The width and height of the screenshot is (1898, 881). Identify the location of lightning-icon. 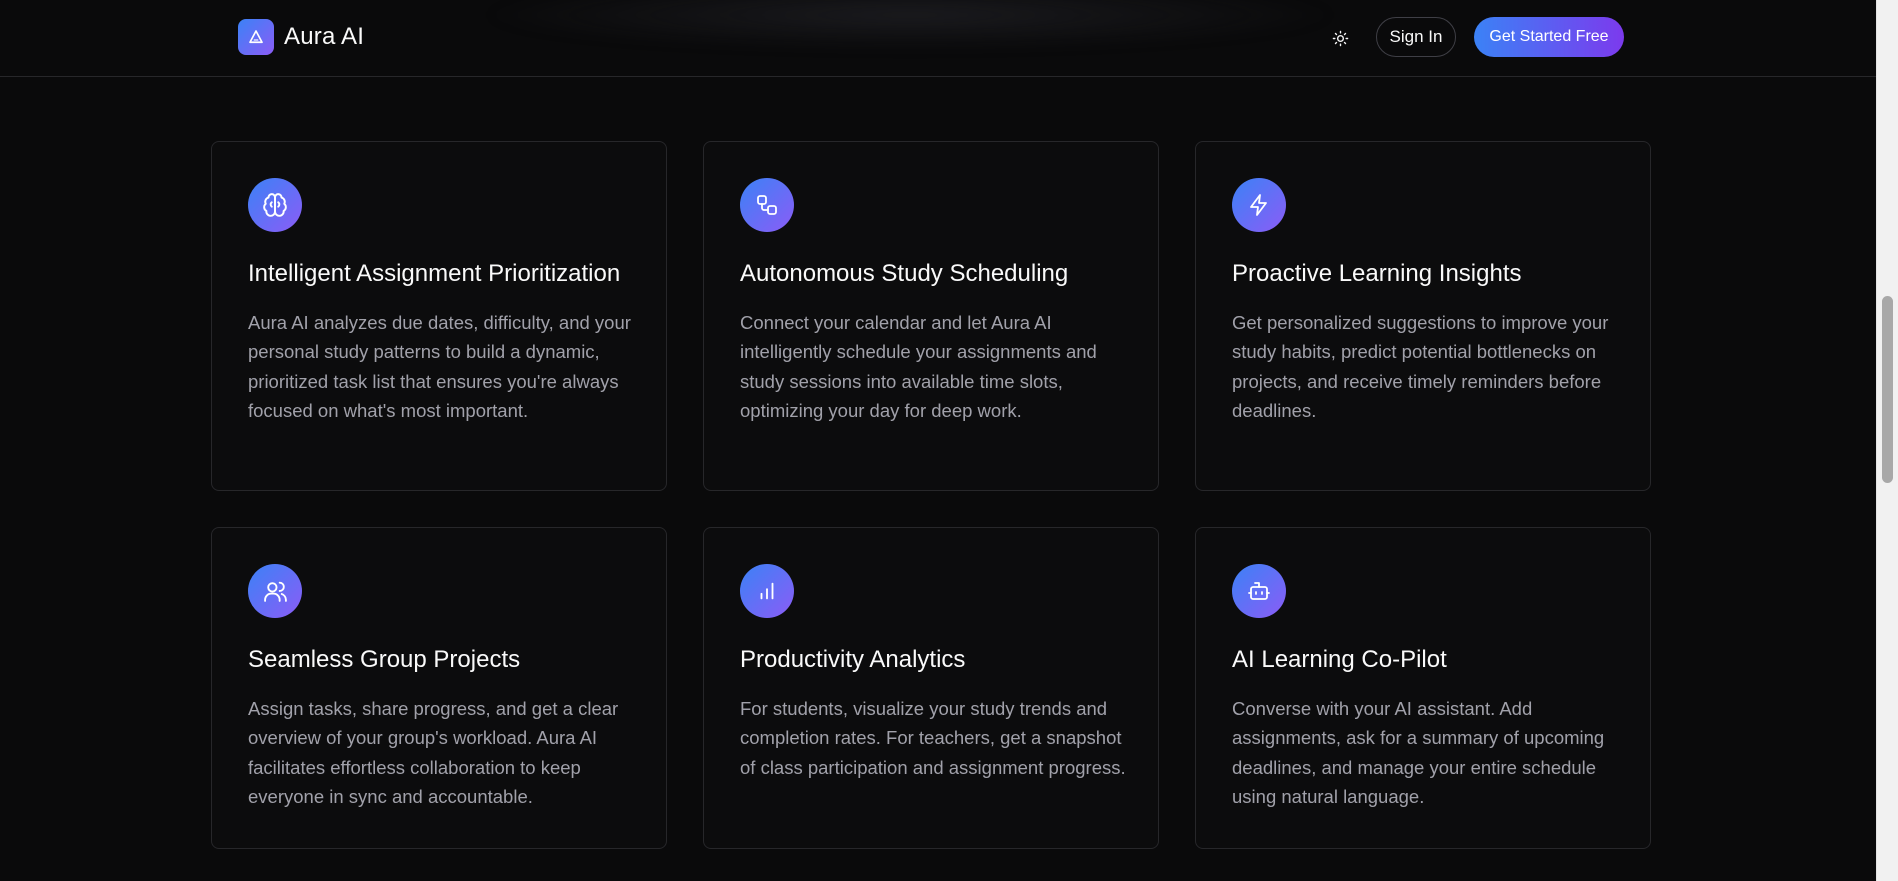
(1259, 205).